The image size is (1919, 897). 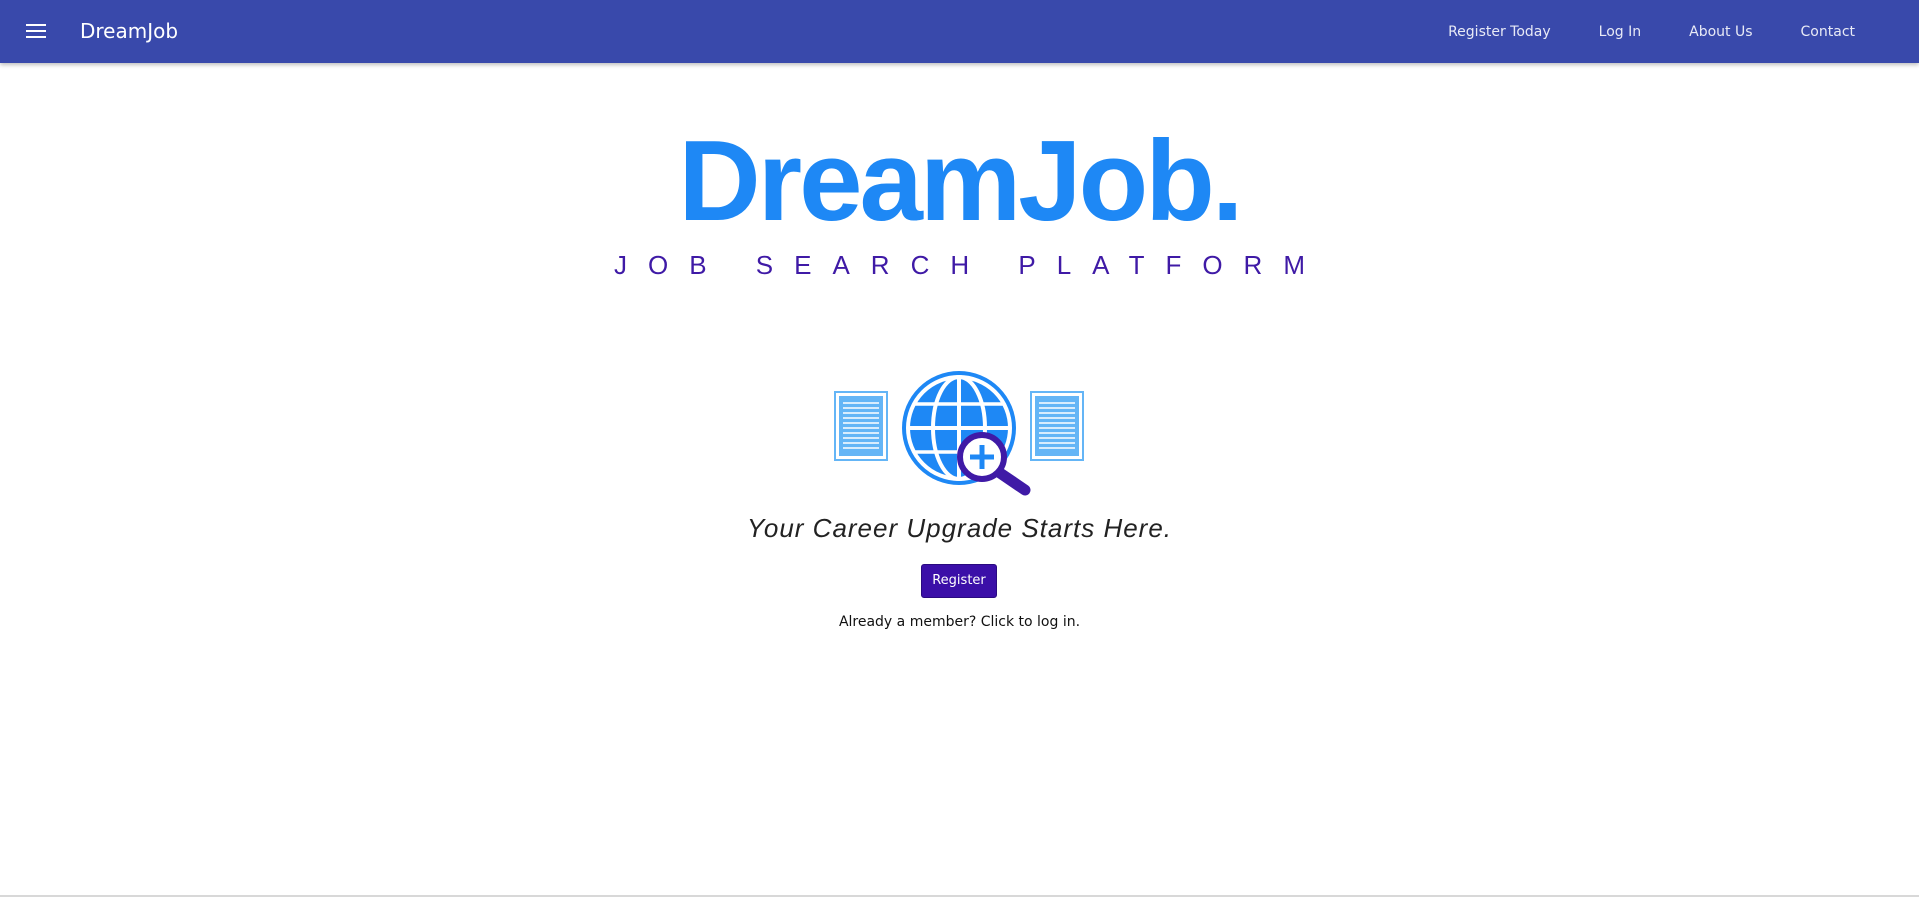 What do you see at coordinates (1620, 32) in the screenshot?
I see `nav-log-in: Log In` at bounding box center [1620, 32].